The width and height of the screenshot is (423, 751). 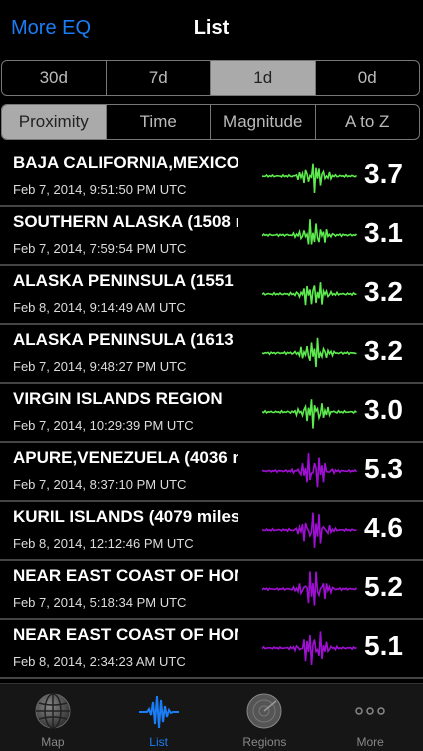 I want to click on quake-datetime: Feb 7, 2014, 9:48:27 PM UTC, so click(x=100, y=366).